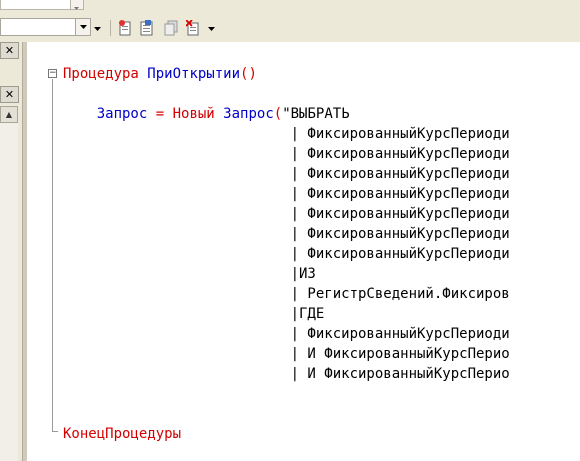 Image resolution: width=580 pixels, height=461 pixels. I want to click on module-selector, so click(45, 27).